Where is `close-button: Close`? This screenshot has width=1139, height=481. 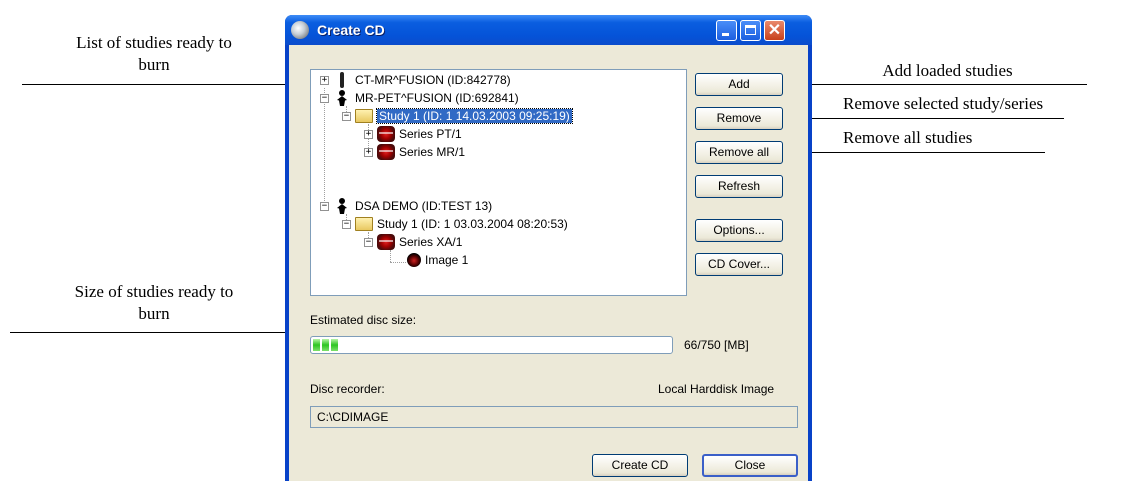 close-button: Close is located at coordinates (750, 465).